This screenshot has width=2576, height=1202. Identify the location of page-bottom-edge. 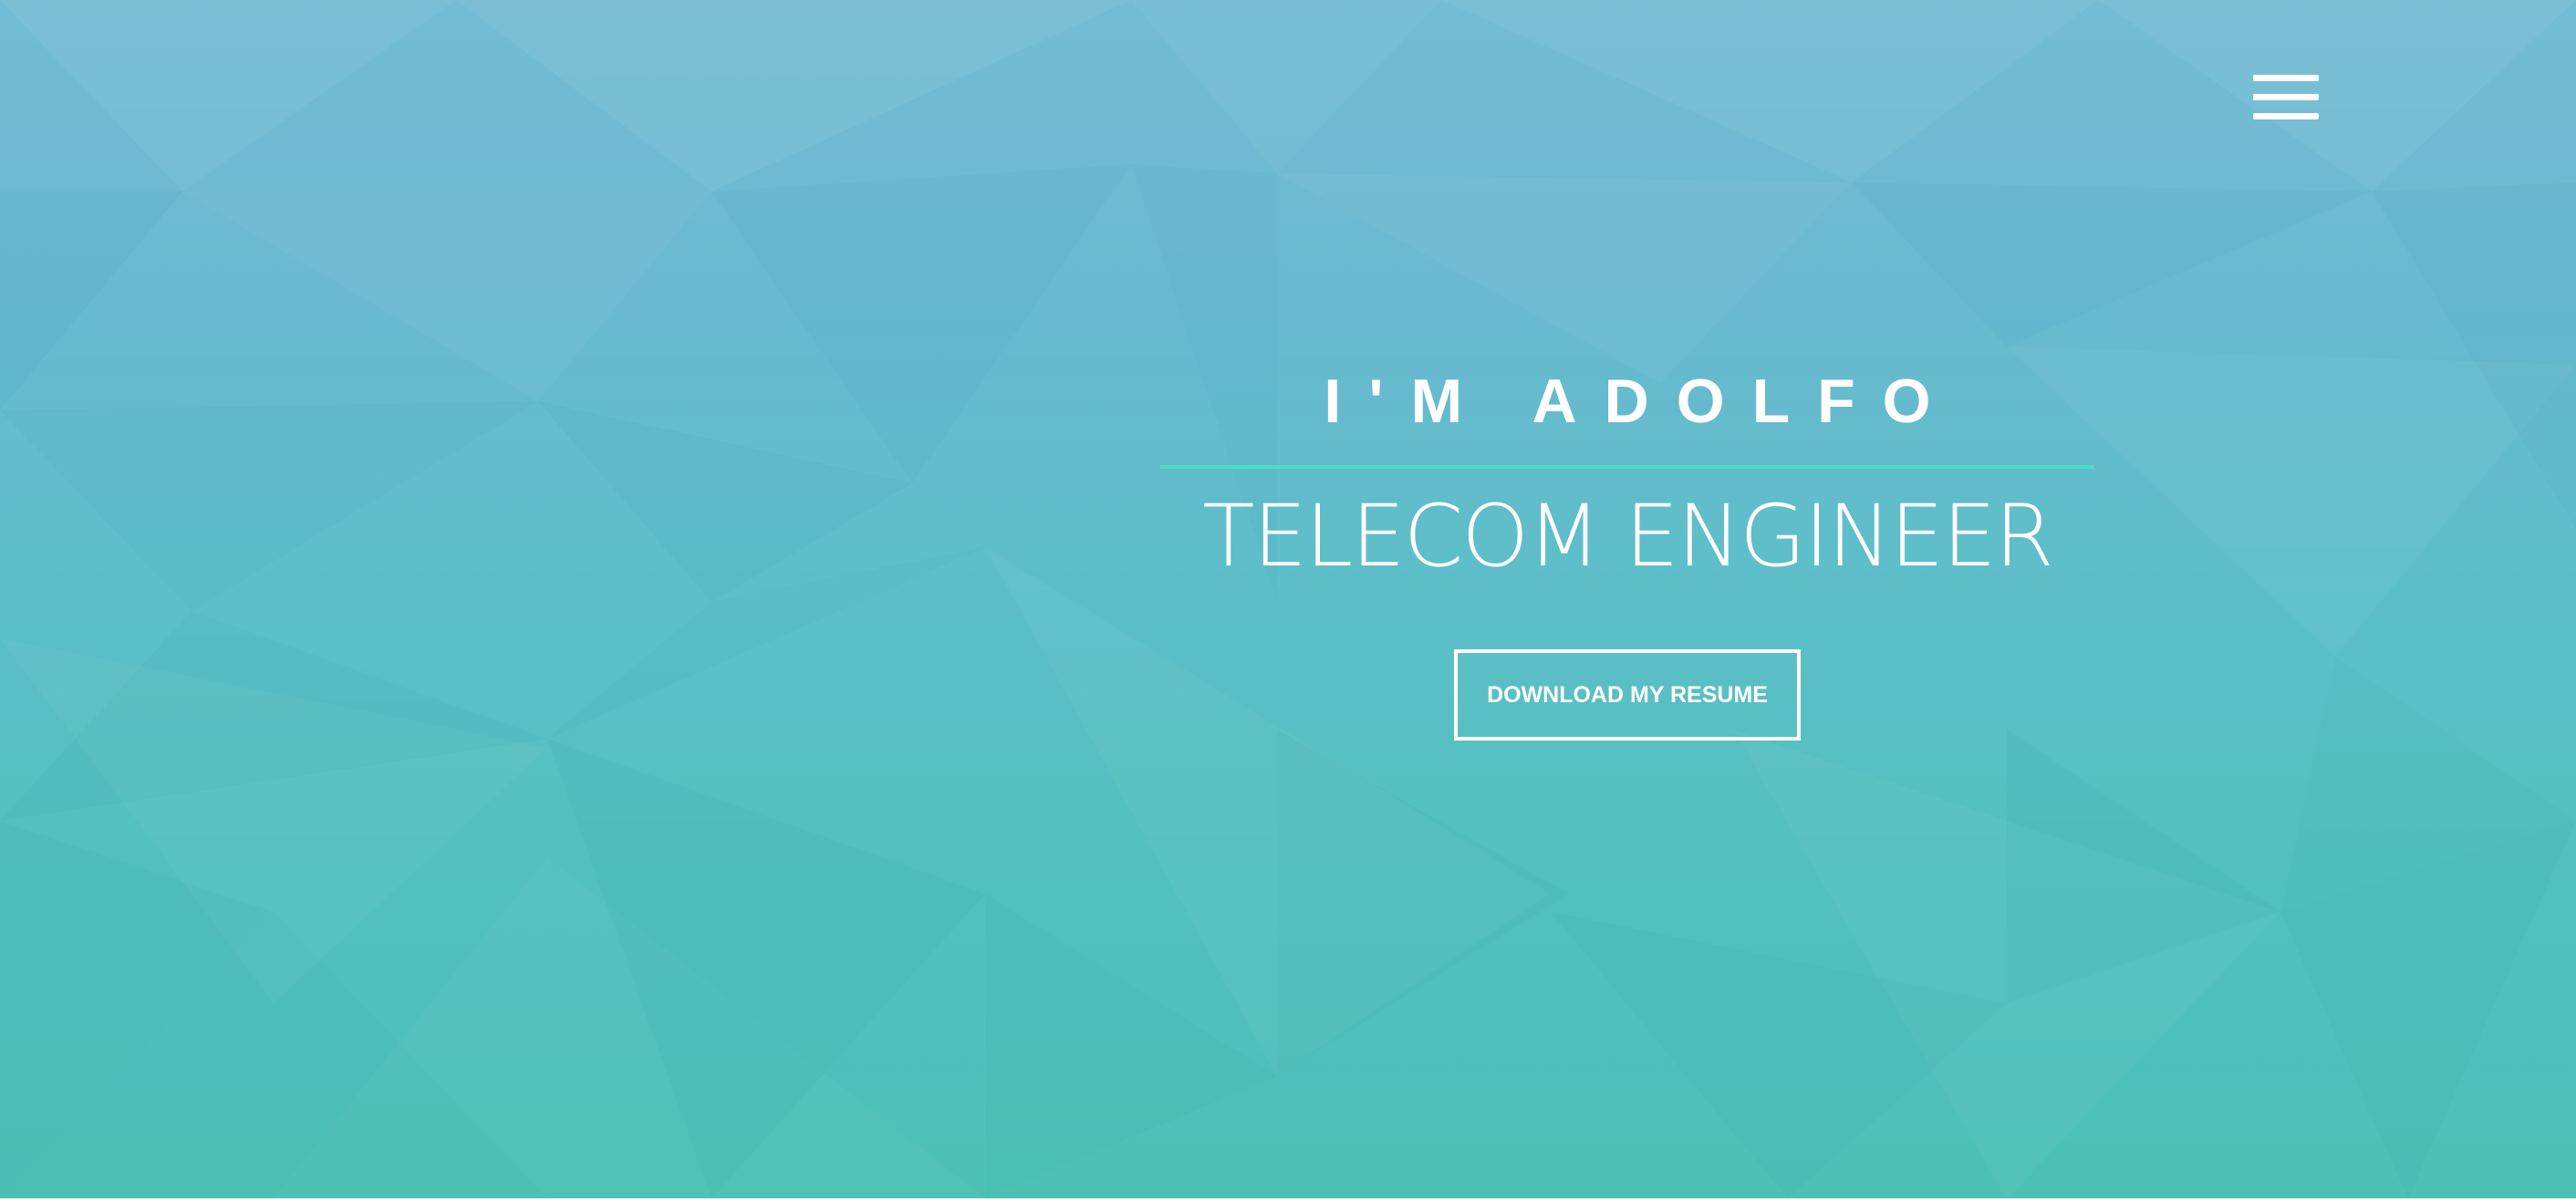
(1288, 1200).